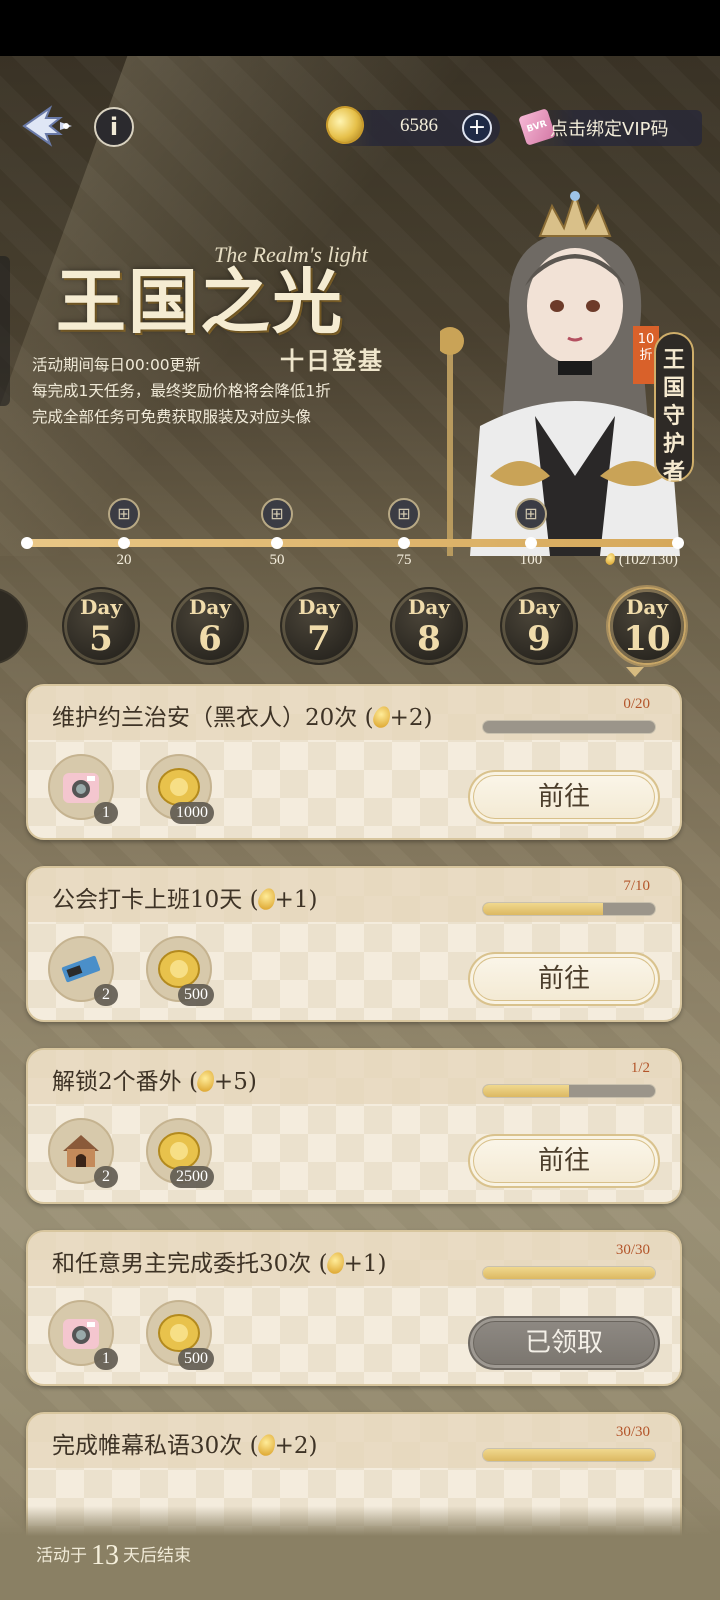 The height and width of the screenshot is (1600, 720). What do you see at coordinates (354, 762) in the screenshot?
I see `task-card: 维护约兰治安（黑衣人）20次 (+2) 0/20 1 1000 前往` at bounding box center [354, 762].